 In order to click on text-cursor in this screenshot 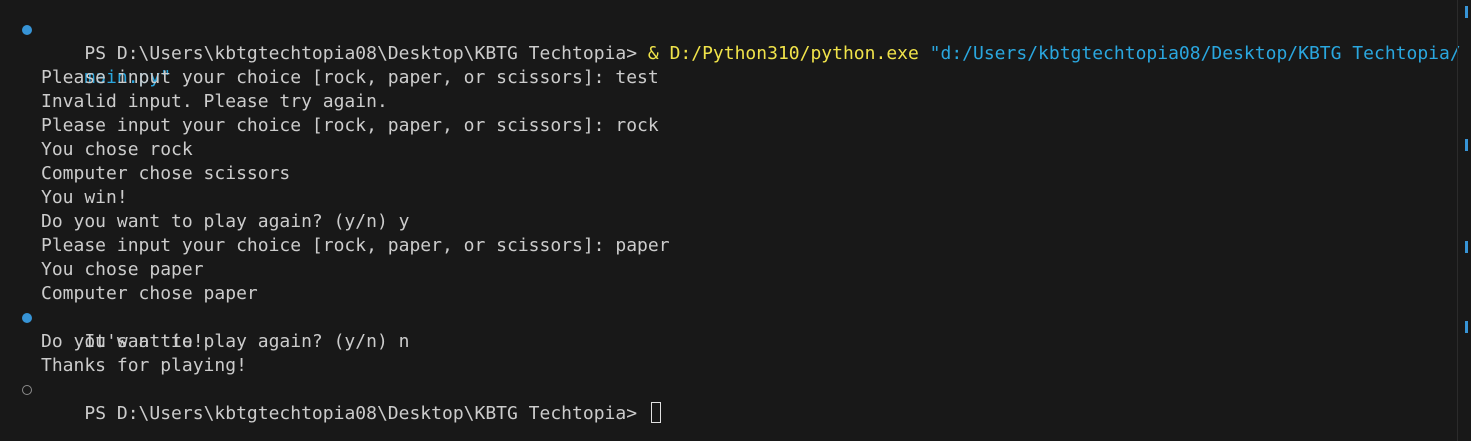, I will do `click(655, 412)`.